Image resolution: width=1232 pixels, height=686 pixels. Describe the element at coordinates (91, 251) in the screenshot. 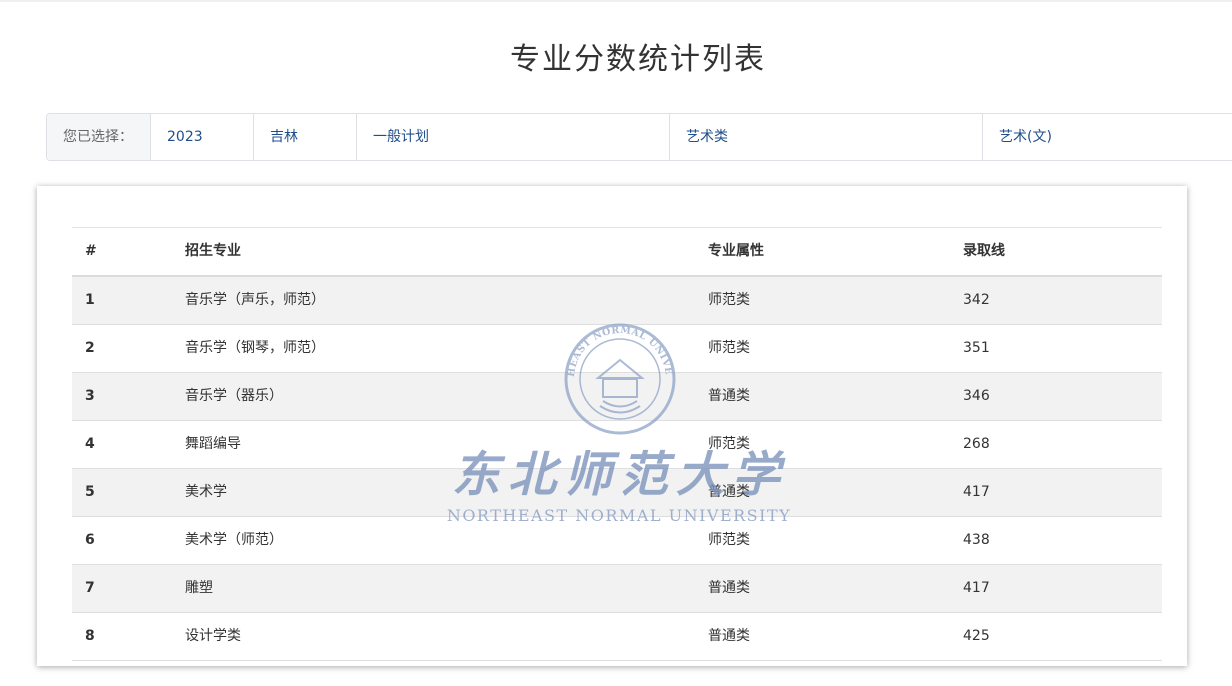

I see `header-index: #` at that location.